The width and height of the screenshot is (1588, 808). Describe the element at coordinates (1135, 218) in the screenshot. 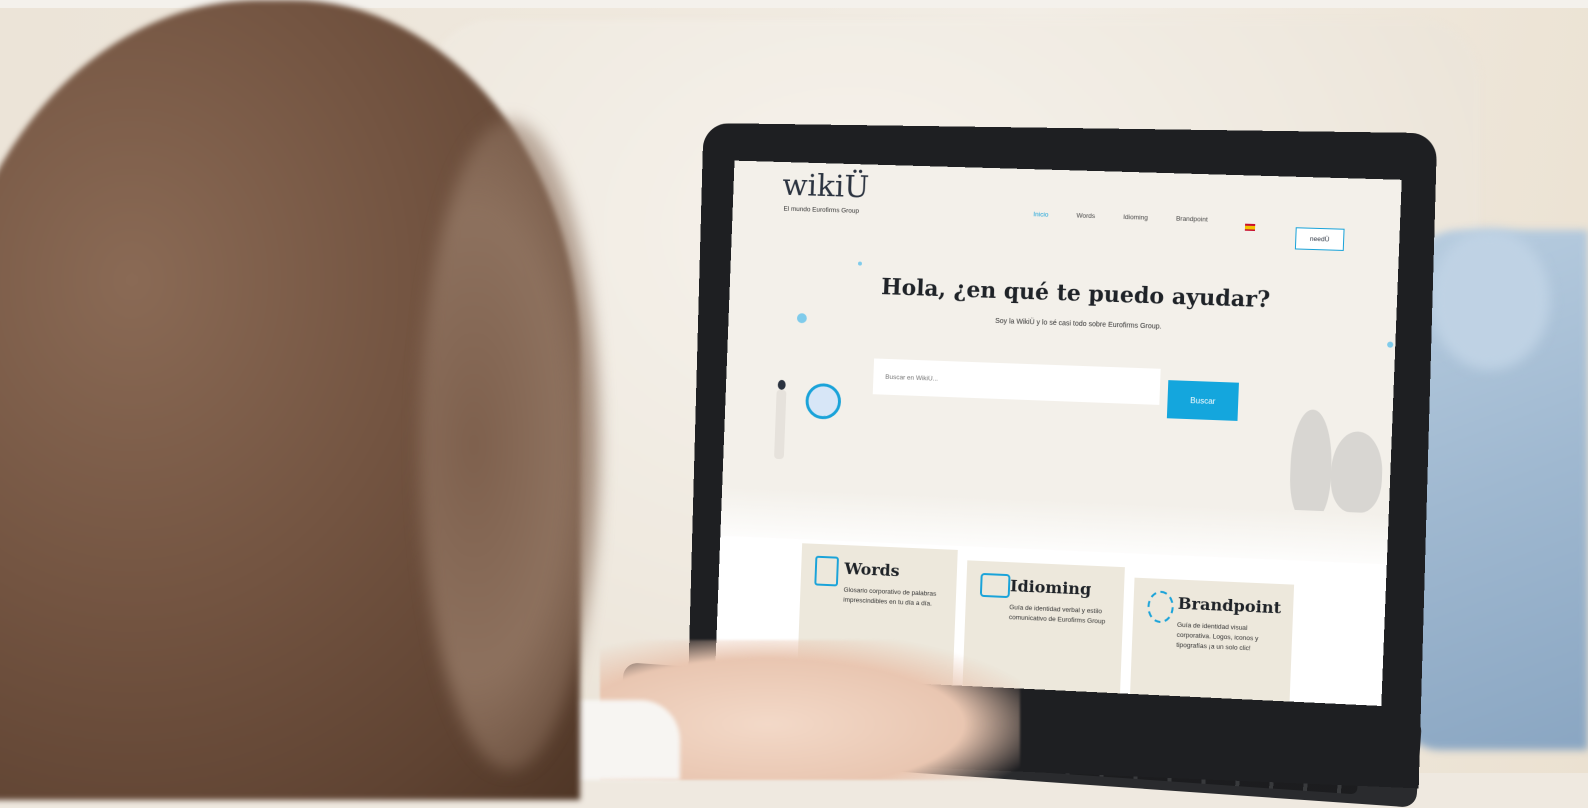

I see `nav-item-idioming: Idioming` at that location.